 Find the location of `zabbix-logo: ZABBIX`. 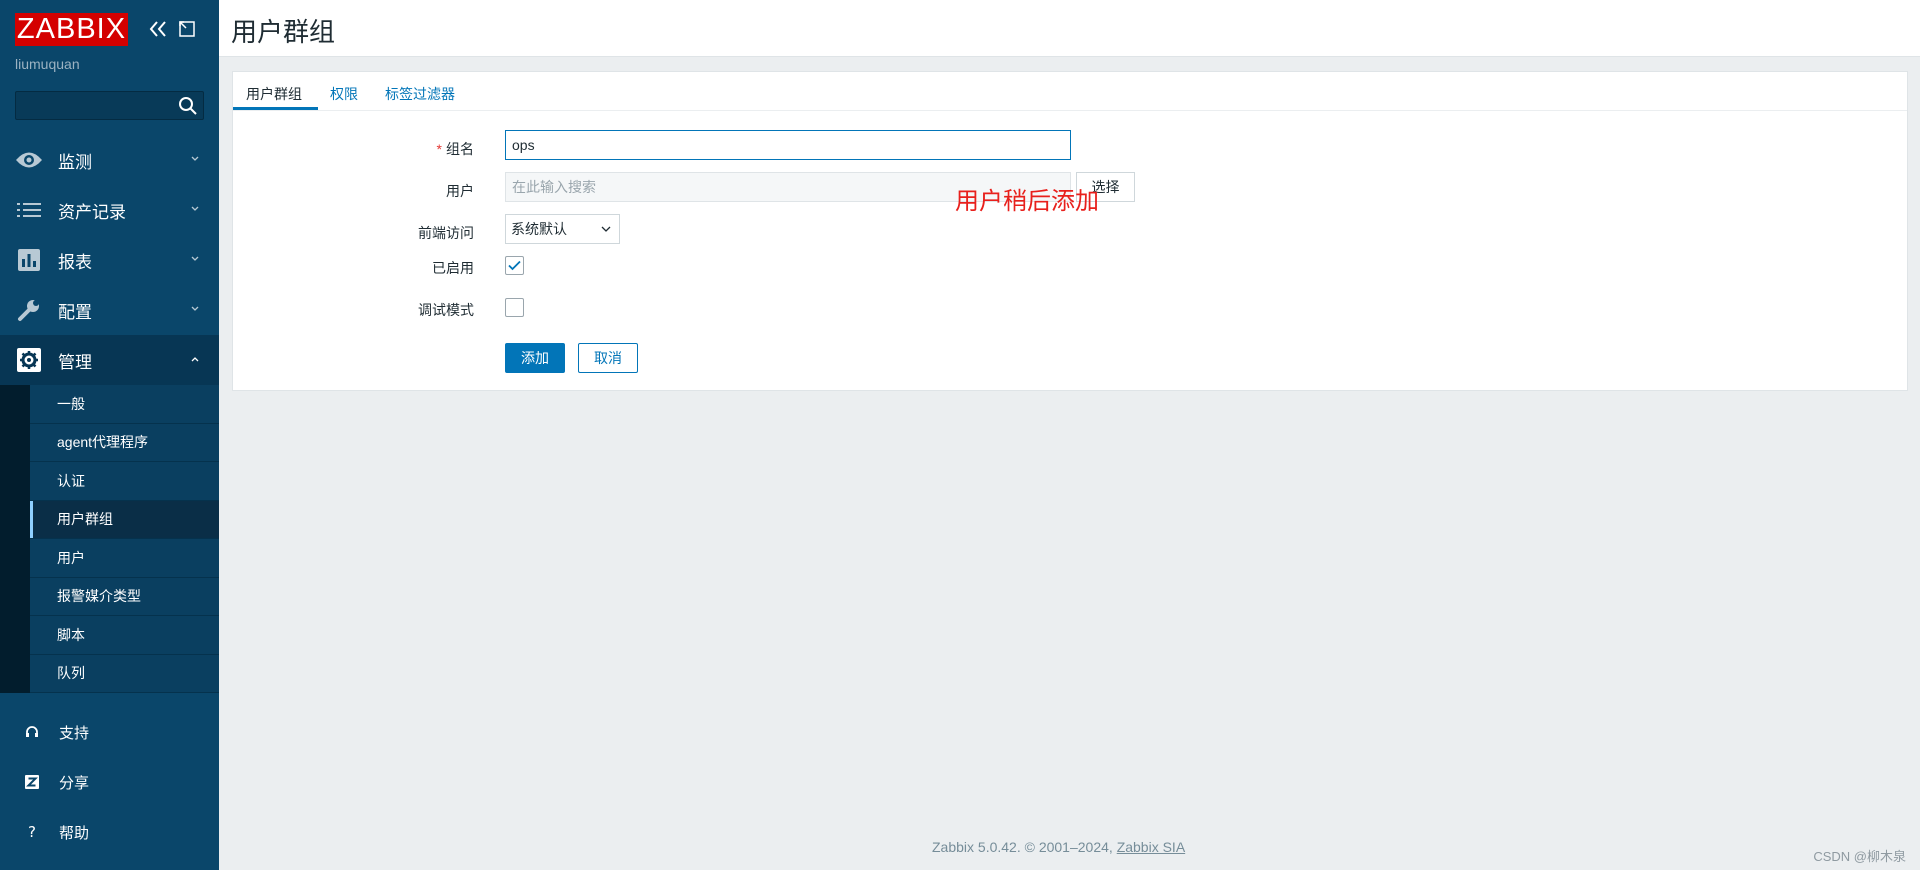

zabbix-logo: ZABBIX is located at coordinates (71, 29).